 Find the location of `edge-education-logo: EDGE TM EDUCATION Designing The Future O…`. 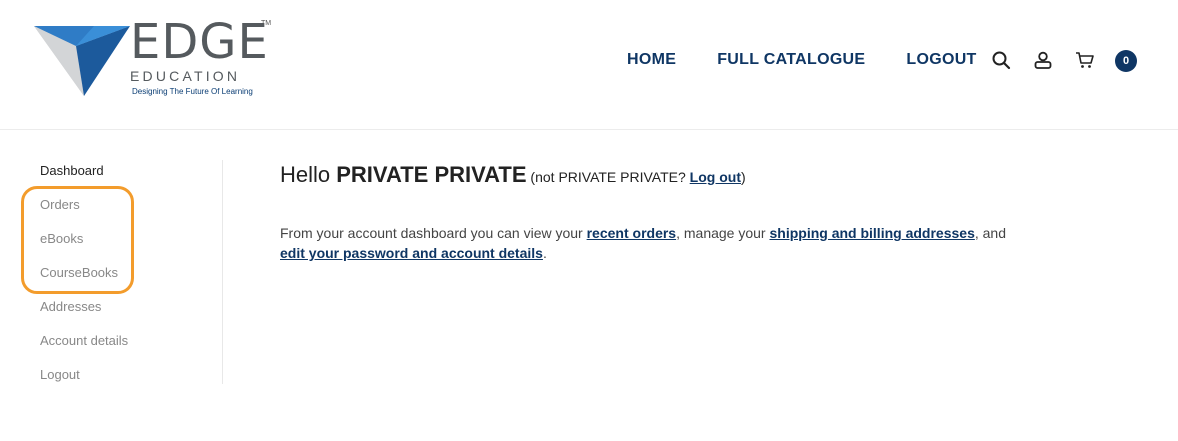

edge-education-logo: EDGE TM EDUCATION Designing The Future O… is located at coordinates (154, 57).